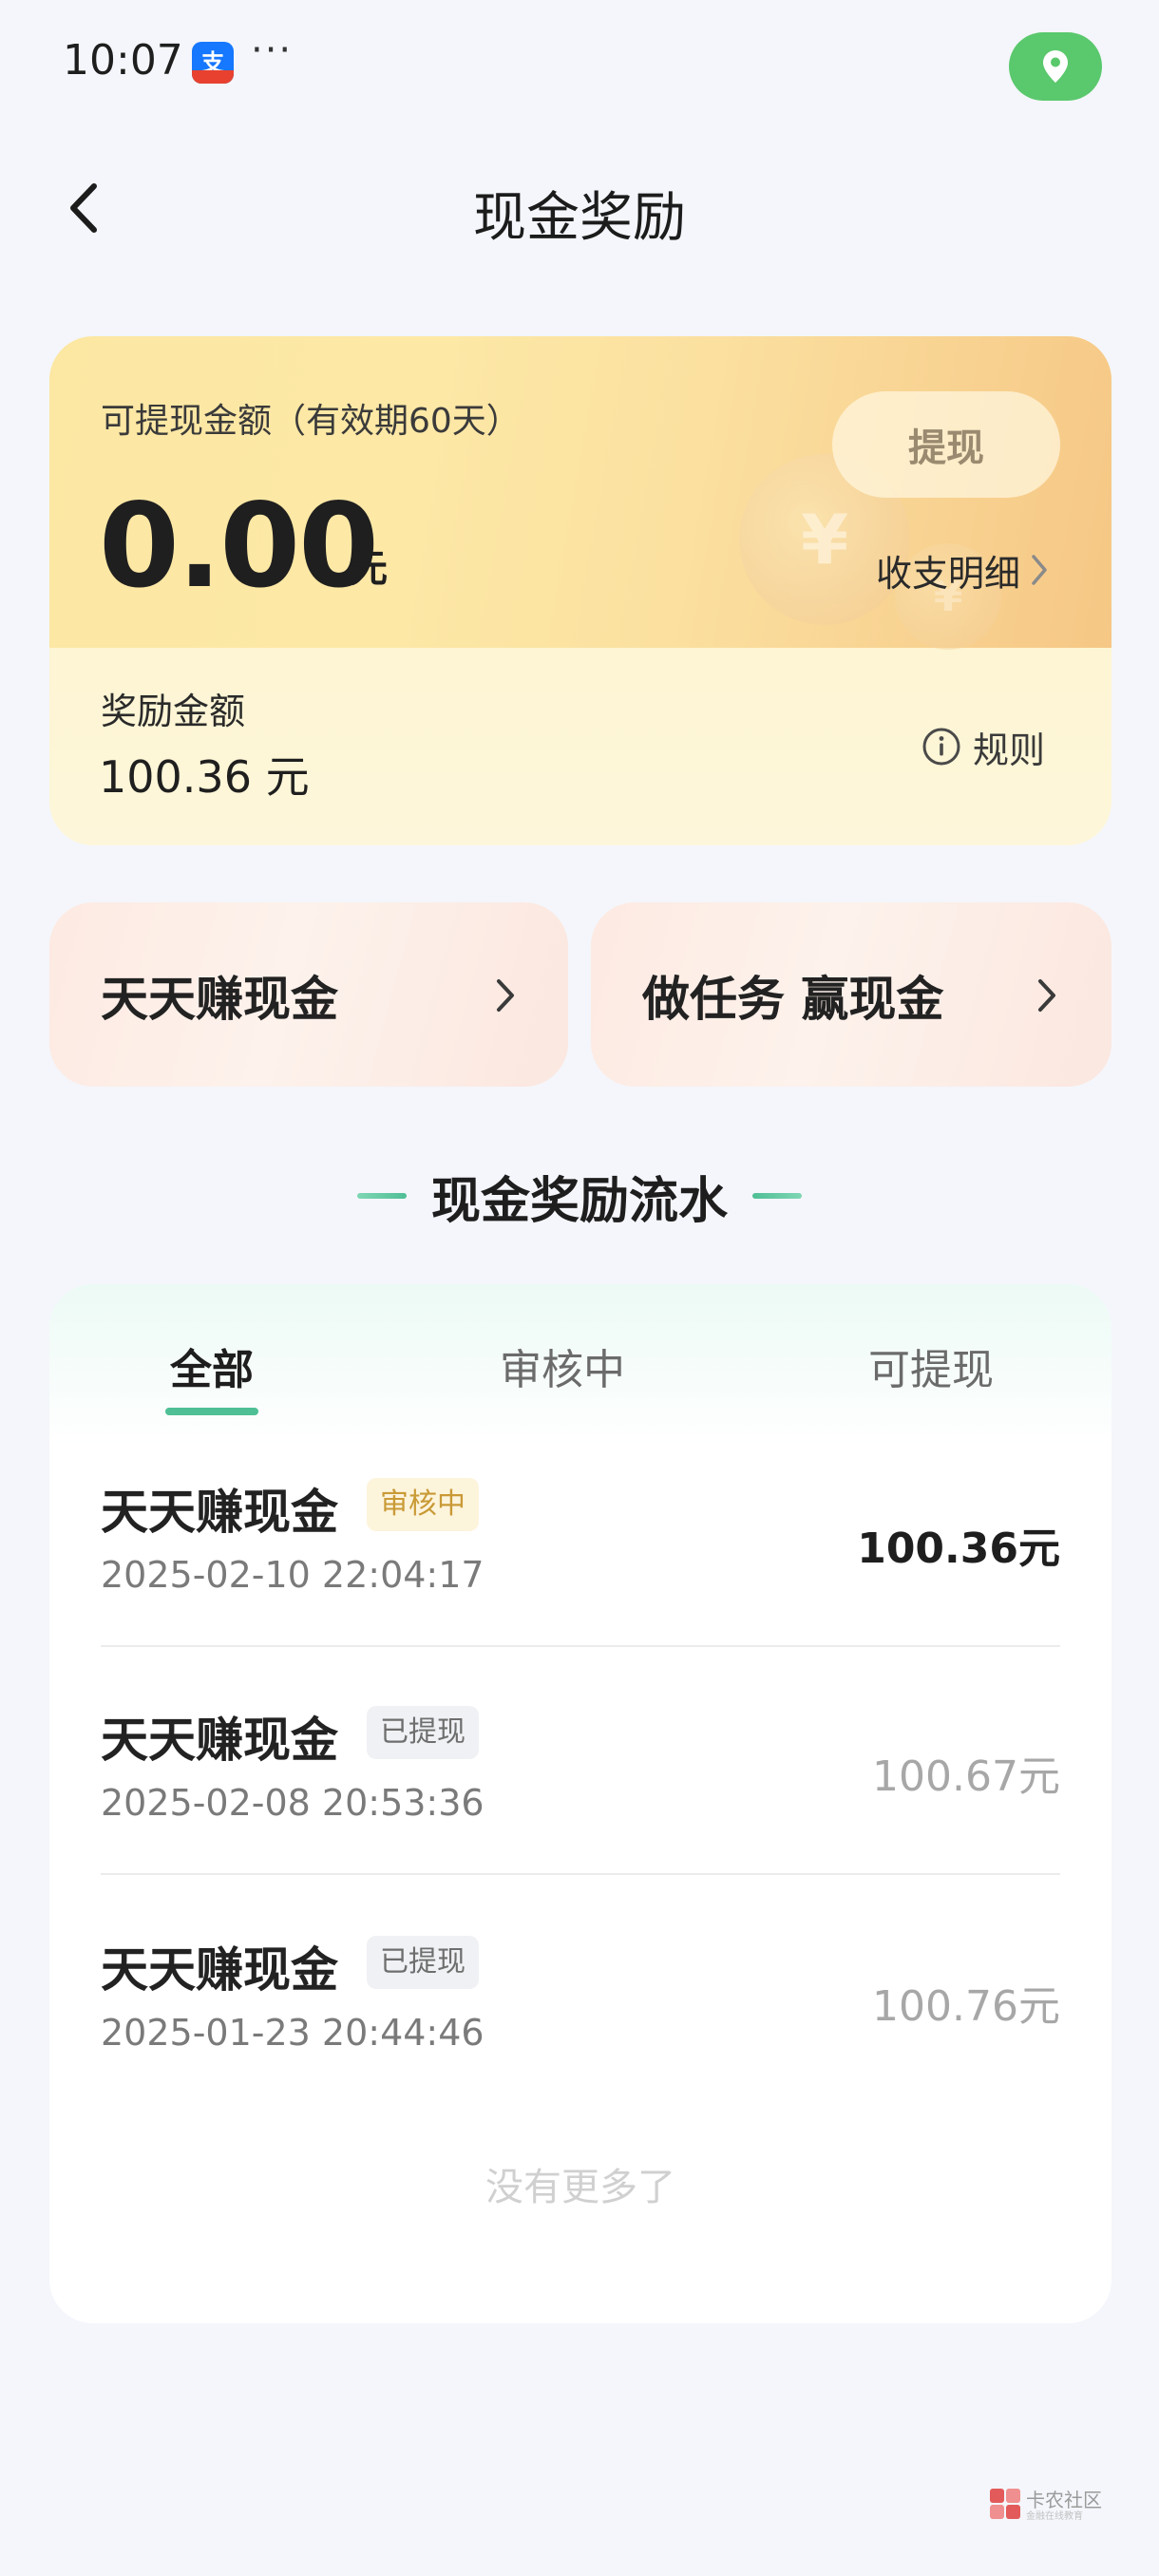 This screenshot has height=2576, width=1159. What do you see at coordinates (423, 1504) in the screenshot?
I see `status-badge: 审核中` at bounding box center [423, 1504].